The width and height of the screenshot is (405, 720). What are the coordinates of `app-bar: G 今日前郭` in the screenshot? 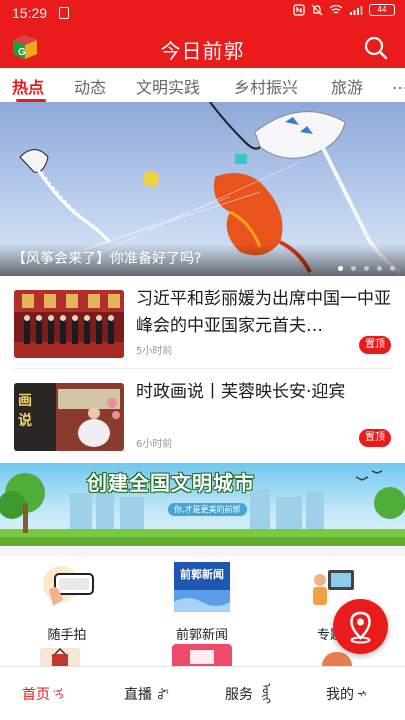 It's located at (202, 47).